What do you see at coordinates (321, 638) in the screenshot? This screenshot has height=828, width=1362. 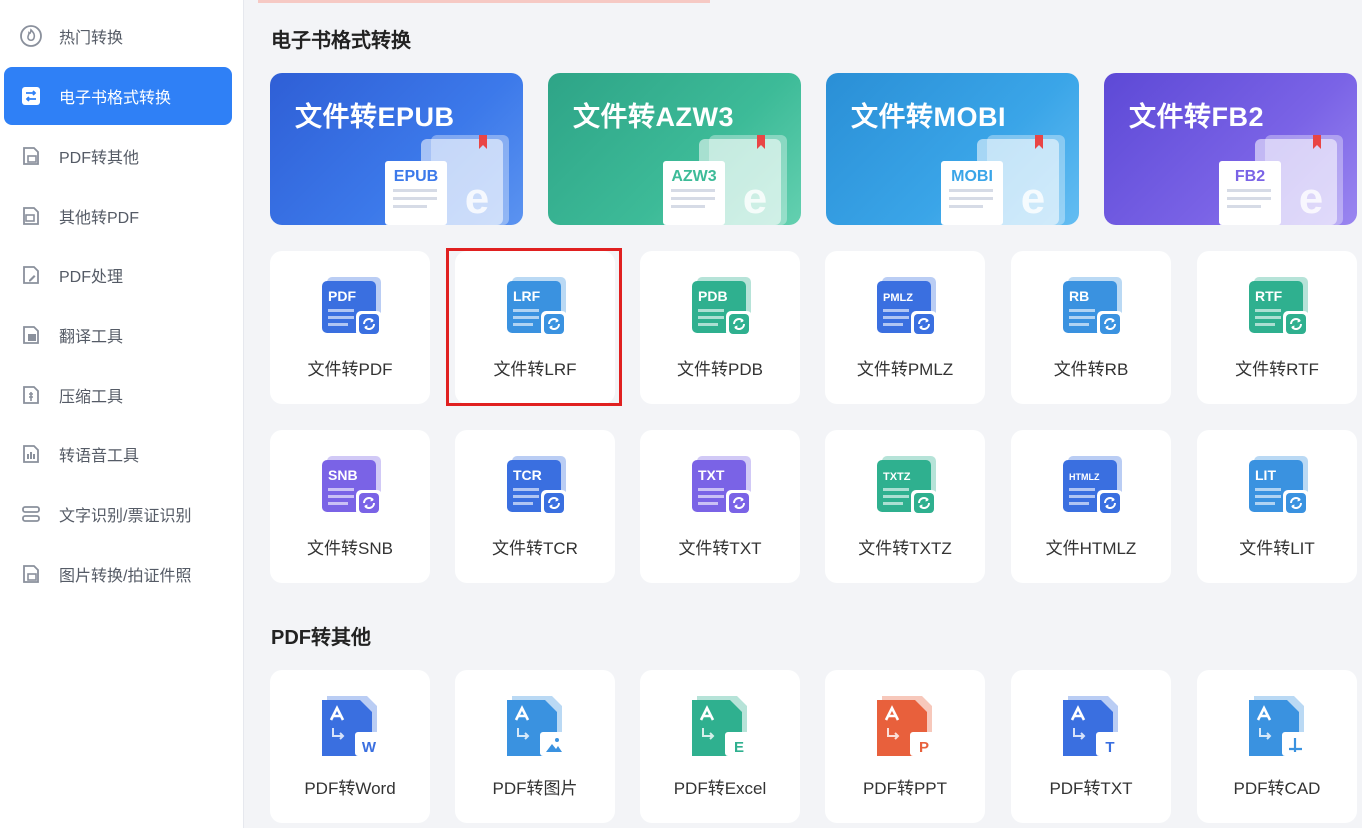 I see `section-title-pdf: PDF转其他` at bounding box center [321, 638].